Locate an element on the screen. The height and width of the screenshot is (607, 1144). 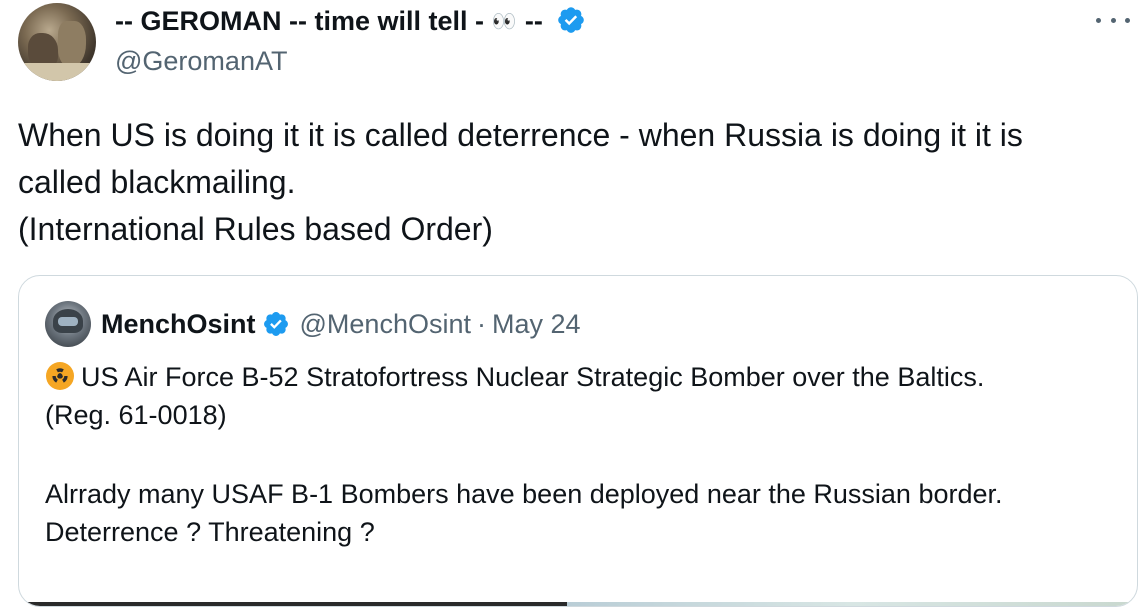
author-avatar is located at coordinates (57, 42).